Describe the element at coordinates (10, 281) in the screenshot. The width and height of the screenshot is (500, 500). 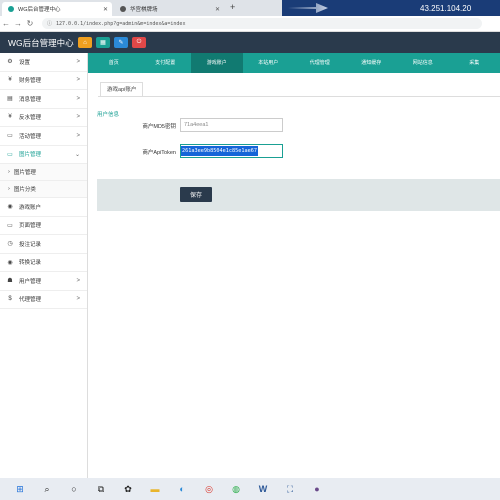
I see `users-icon: ☗` at that location.